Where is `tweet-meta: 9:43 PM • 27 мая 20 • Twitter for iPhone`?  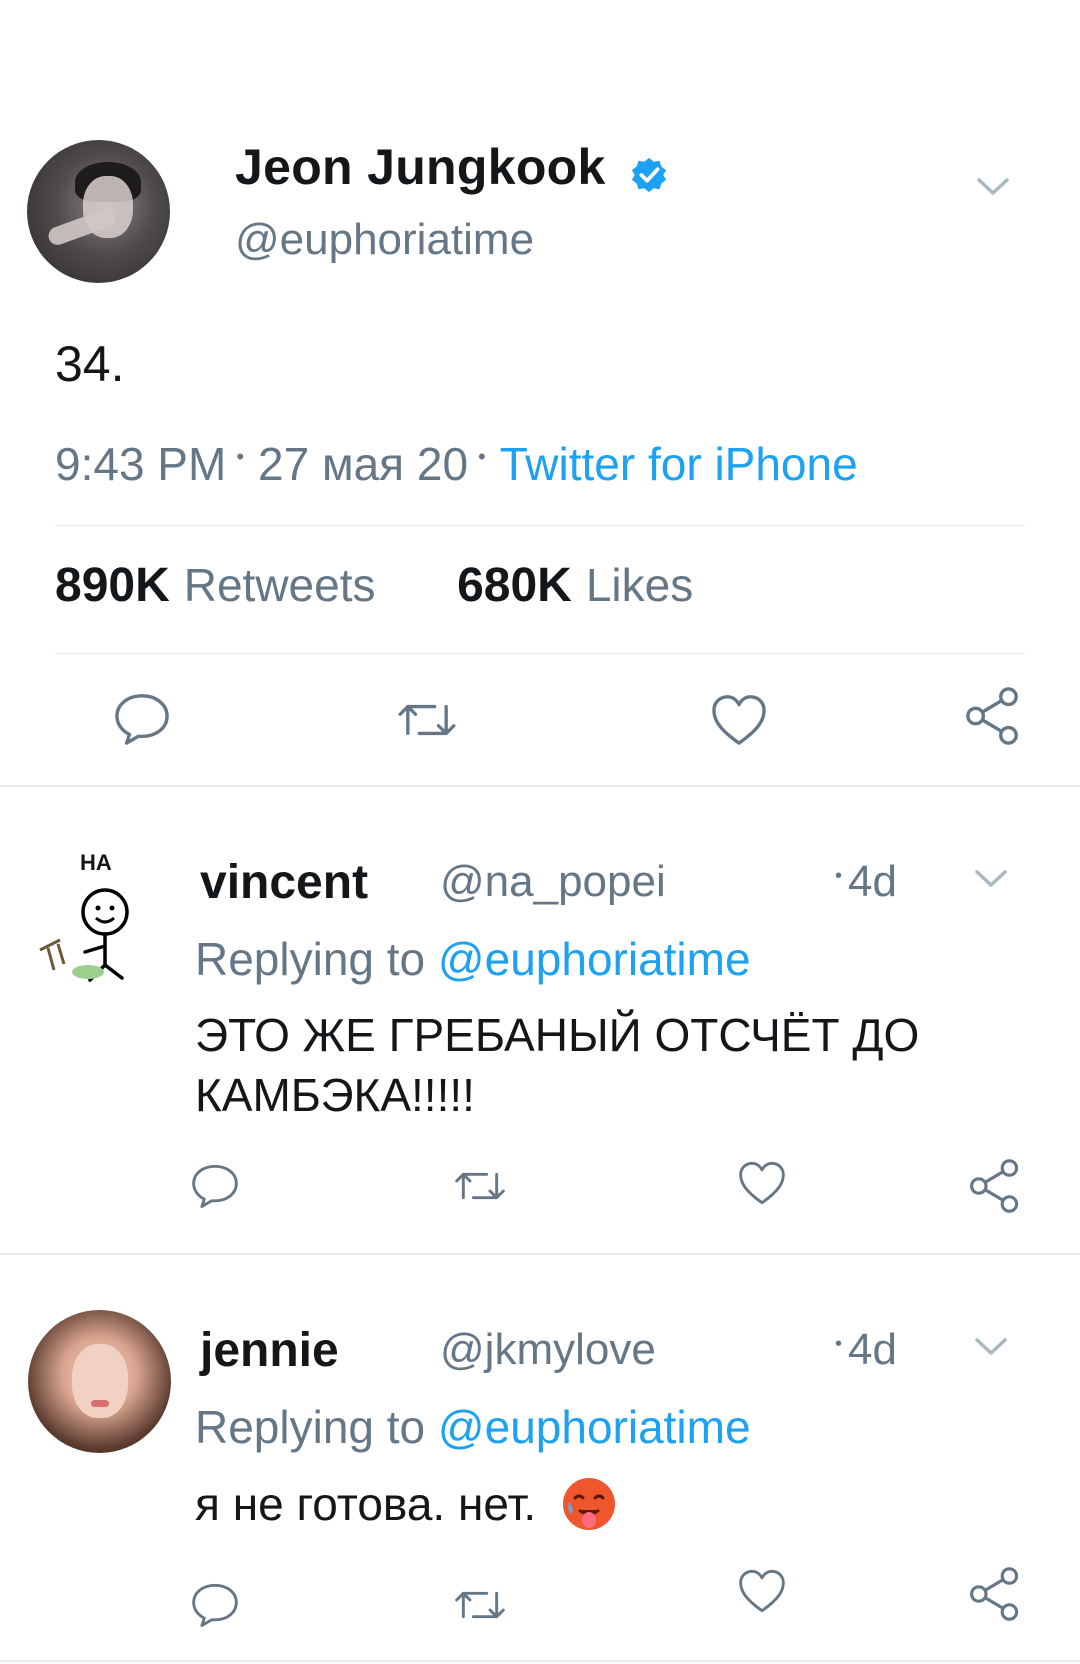
tweet-meta: 9:43 PM • 27 мая 20 • Twitter for iPhone is located at coordinates (456, 464).